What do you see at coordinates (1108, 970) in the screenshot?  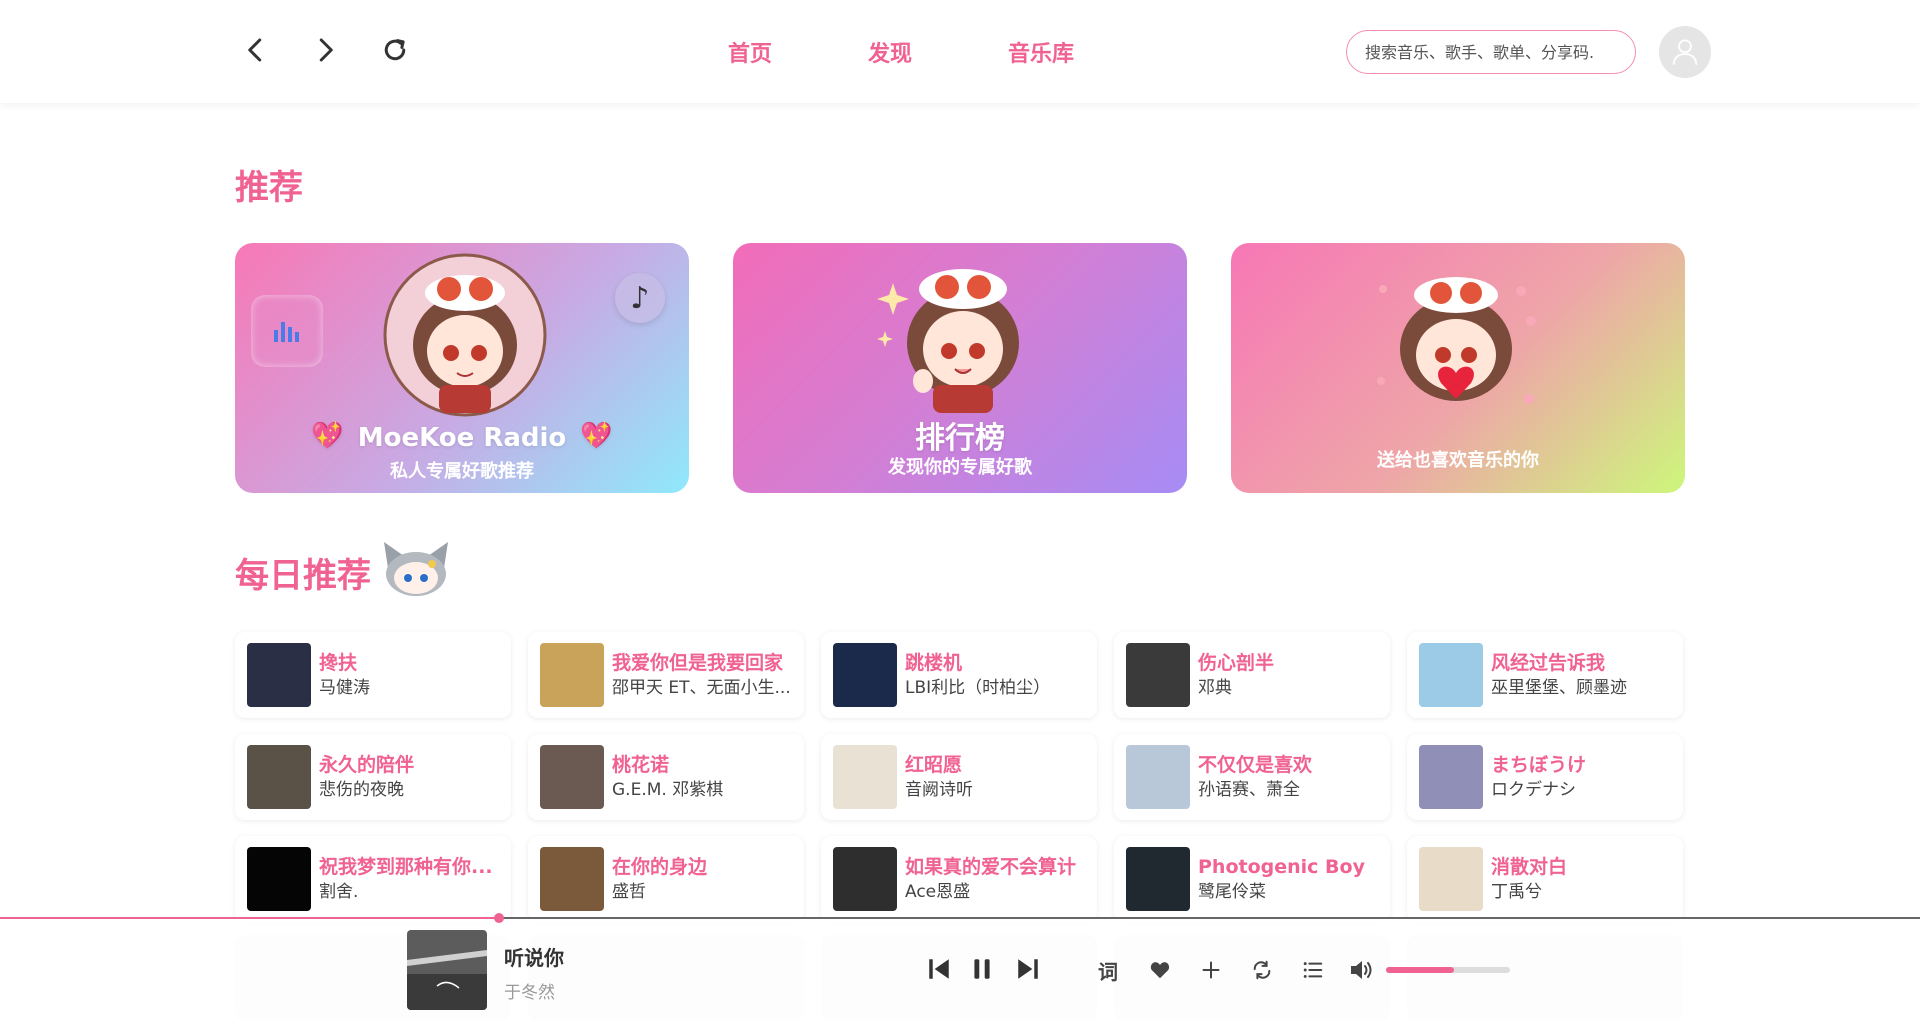 I see `lyrics-button: 词` at bounding box center [1108, 970].